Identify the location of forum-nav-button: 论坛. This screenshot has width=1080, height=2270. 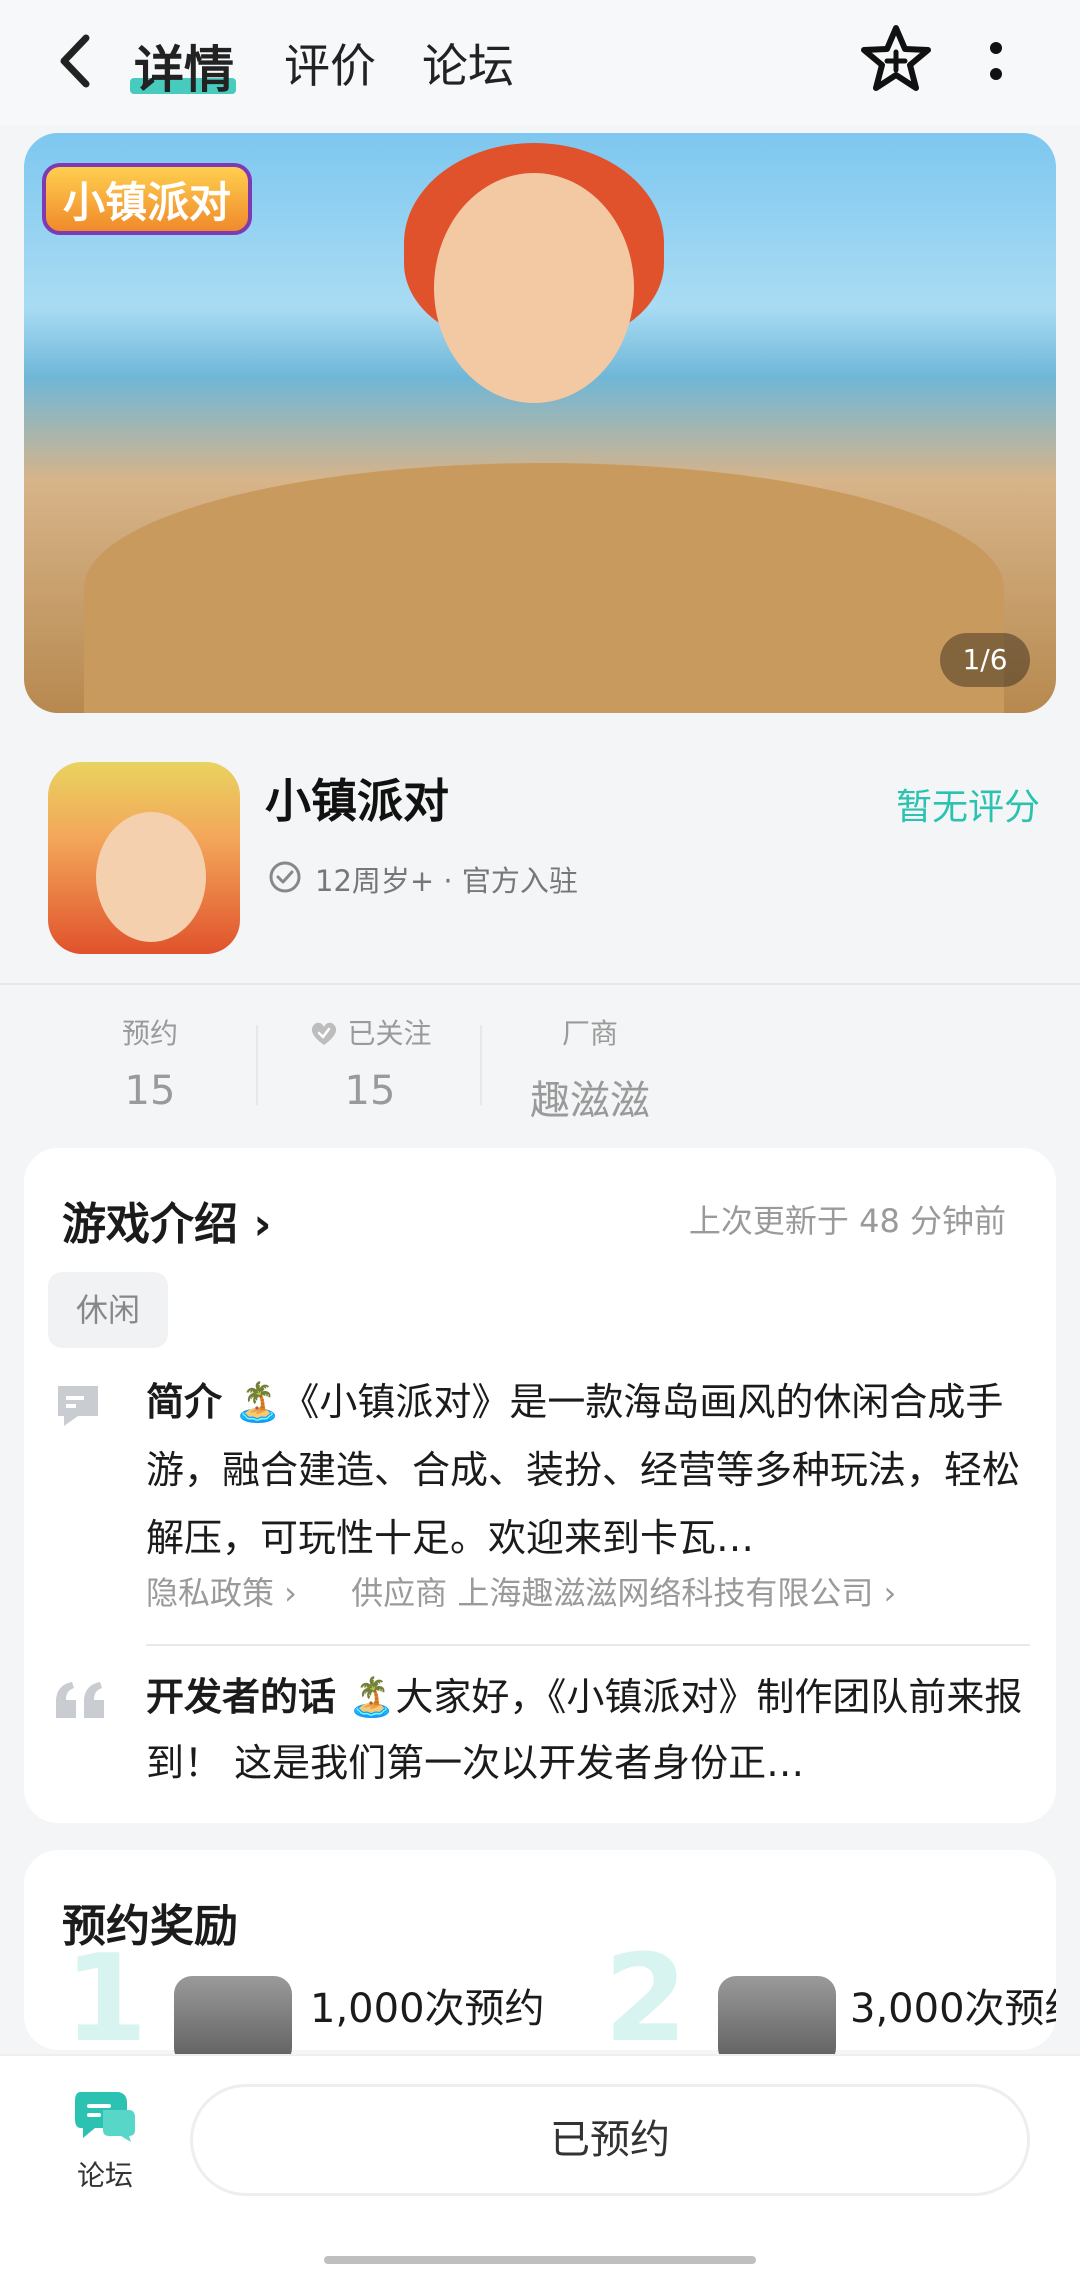
(105, 2140).